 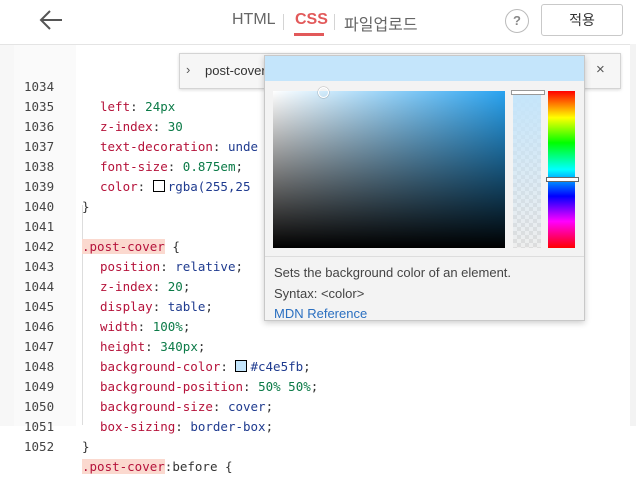 What do you see at coordinates (319, 293) in the screenshot?
I see `property-syntax: Syntax: <color>` at bounding box center [319, 293].